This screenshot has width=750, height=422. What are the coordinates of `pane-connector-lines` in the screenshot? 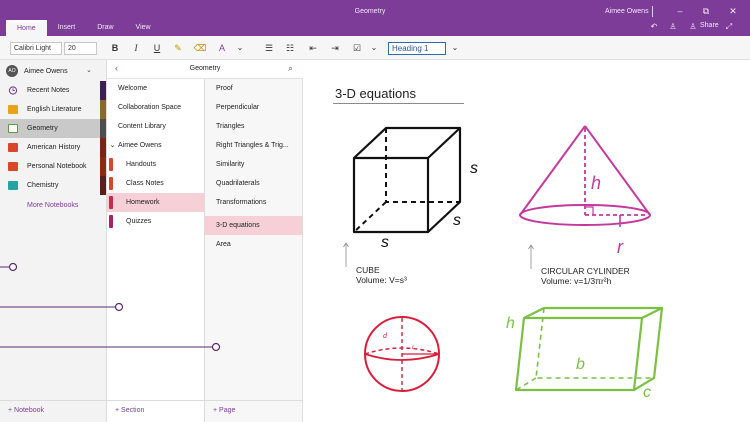 It's located at (110, 307).